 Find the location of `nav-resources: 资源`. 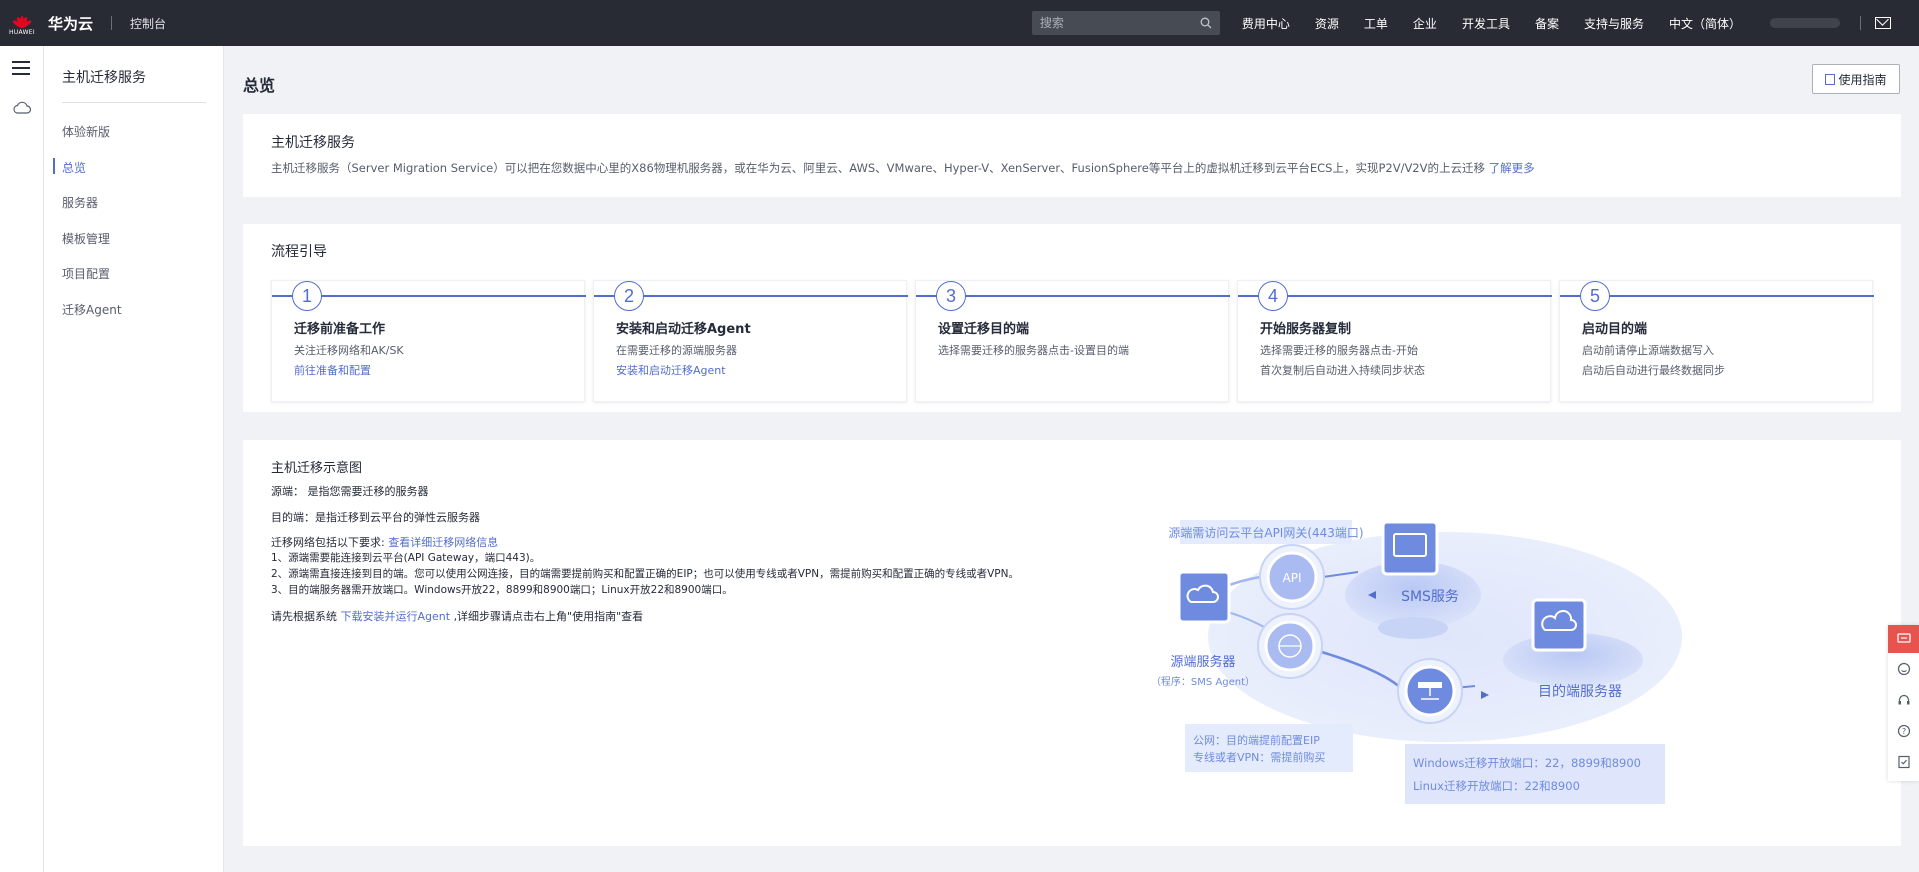

nav-resources: 资源 is located at coordinates (1327, 23).